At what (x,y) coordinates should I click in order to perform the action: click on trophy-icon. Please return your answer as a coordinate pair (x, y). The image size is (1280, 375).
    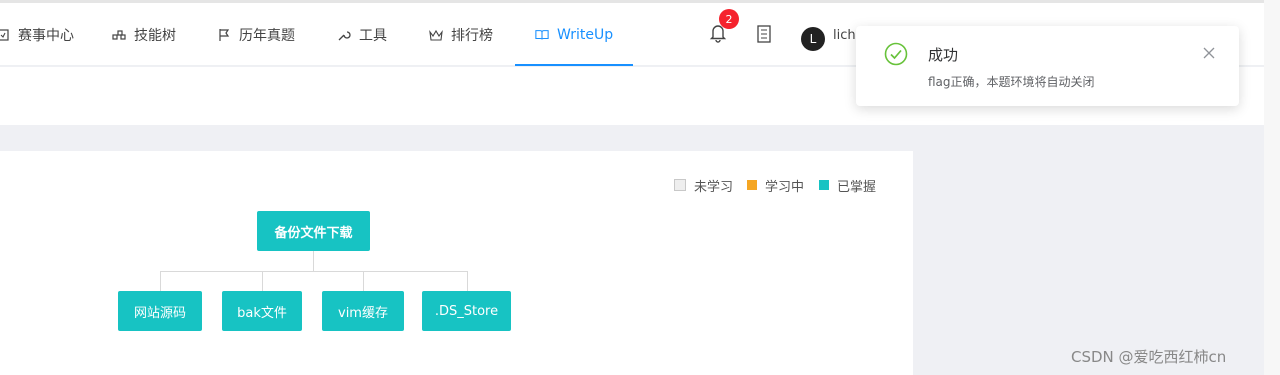
    Looking at the image, I should click on (5, 35).